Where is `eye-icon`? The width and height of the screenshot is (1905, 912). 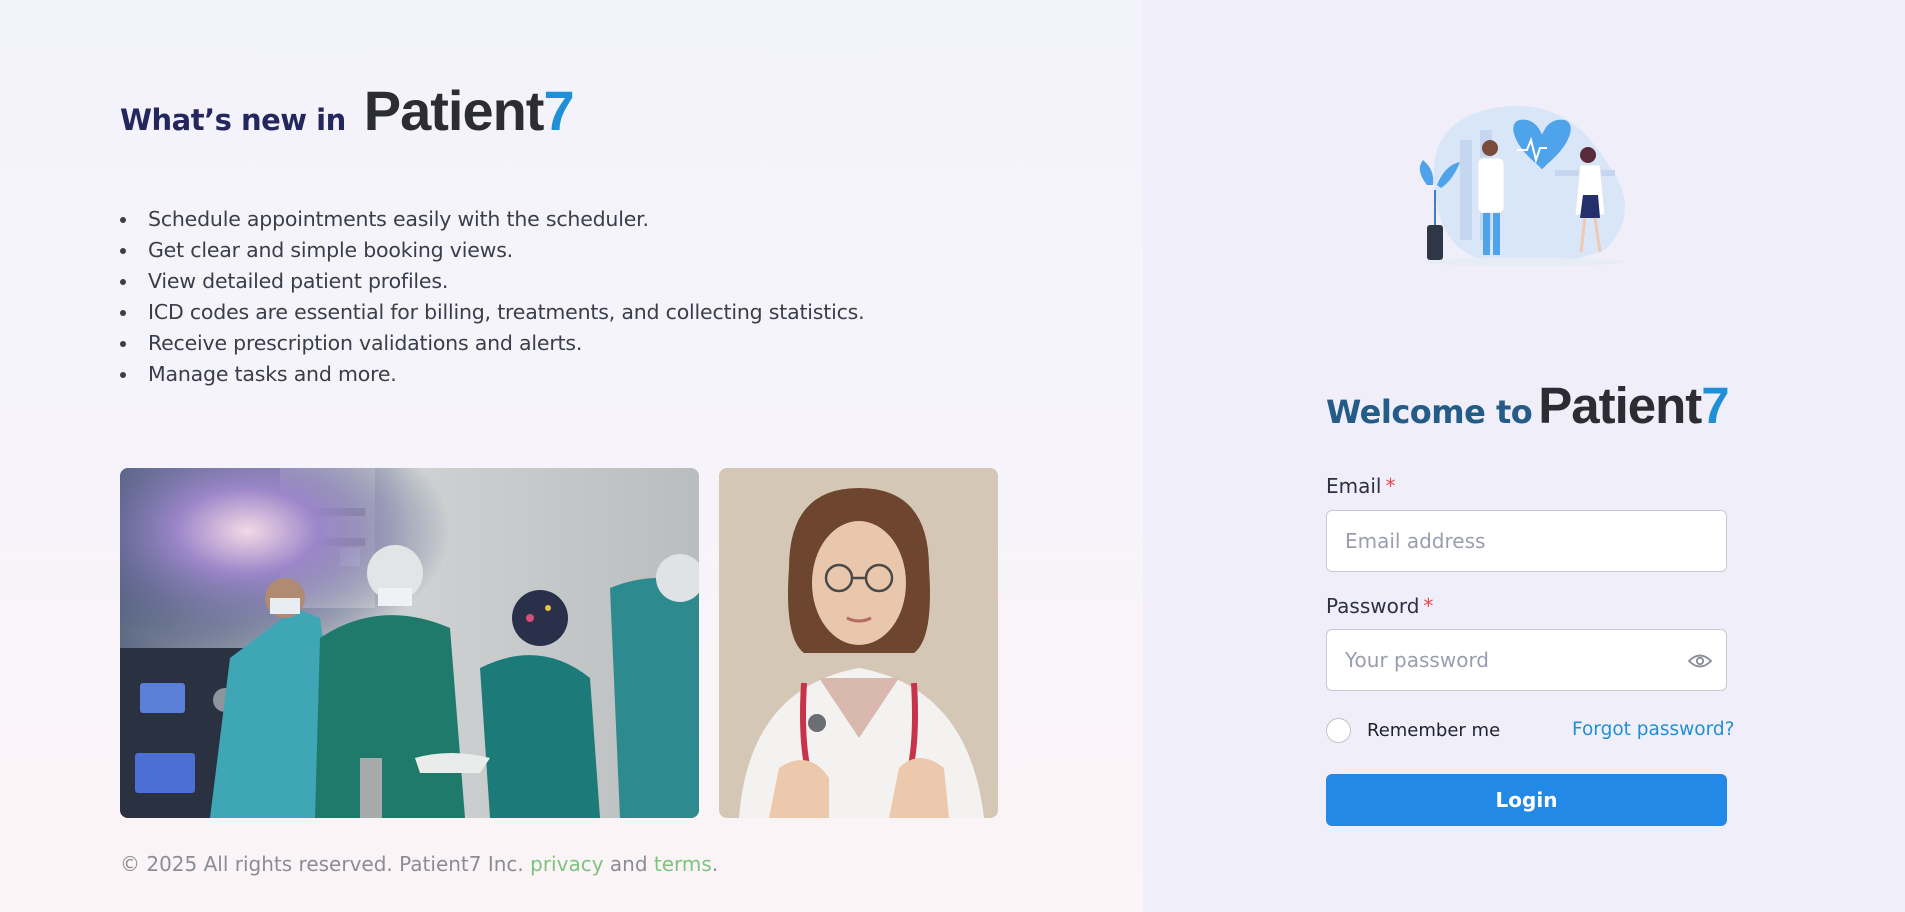
eye-icon is located at coordinates (1700, 661).